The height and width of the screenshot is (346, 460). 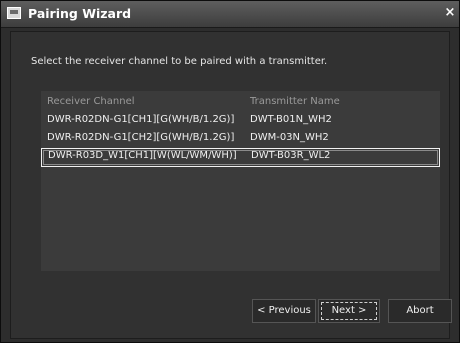 I want to click on close-icon: ×, so click(x=450, y=13).